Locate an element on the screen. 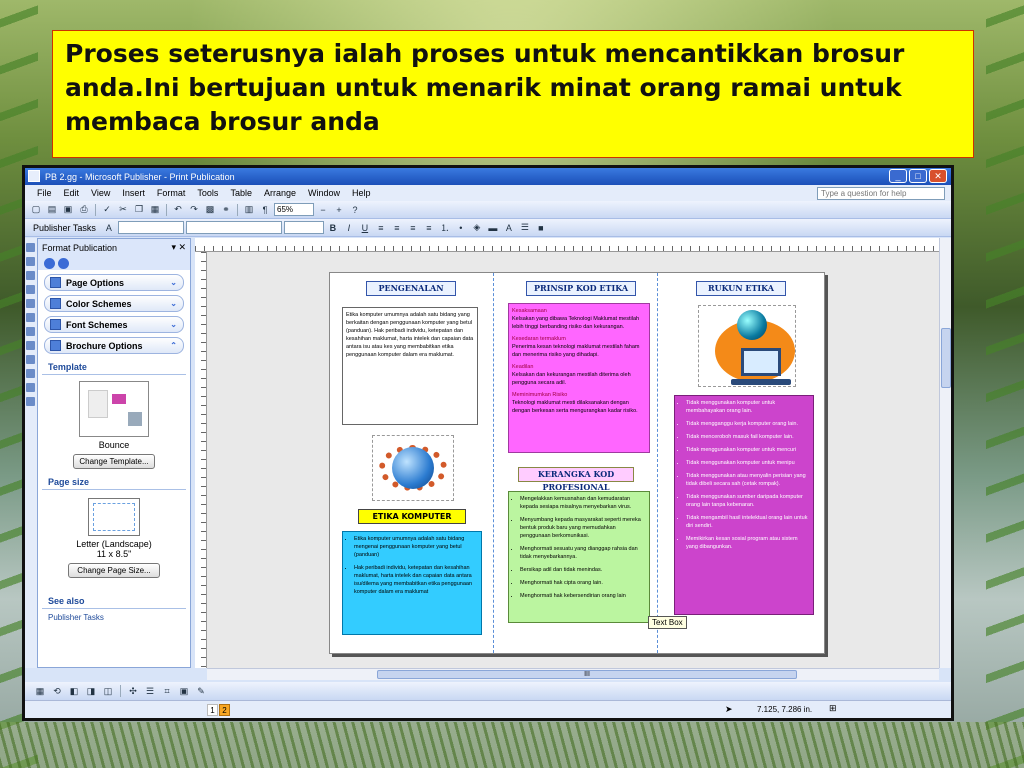 This screenshot has width=1024, height=768. pengenalan-title: PENGENALAN is located at coordinates (411, 288).